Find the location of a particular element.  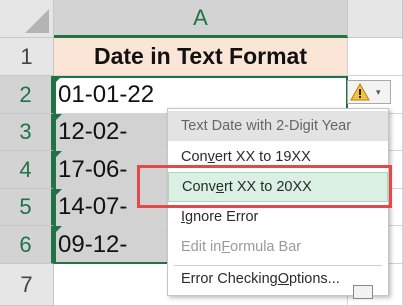

ignore-error-post: gnore Error is located at coordinates (222, 217).